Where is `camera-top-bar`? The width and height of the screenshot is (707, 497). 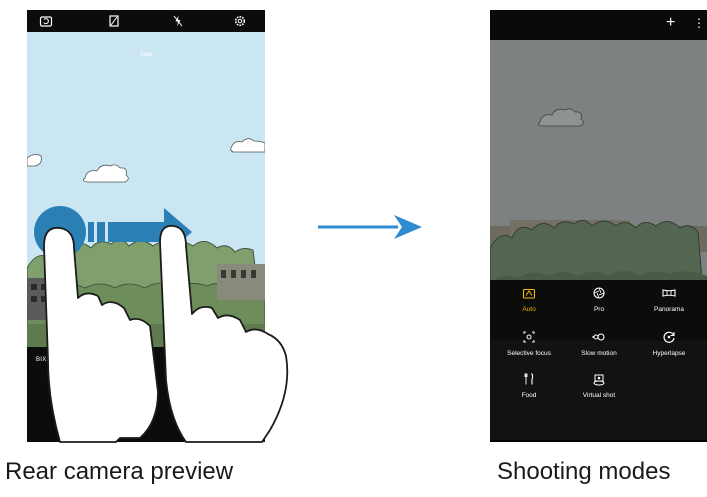
camera-top-bar is located at coordinates (146, 21).